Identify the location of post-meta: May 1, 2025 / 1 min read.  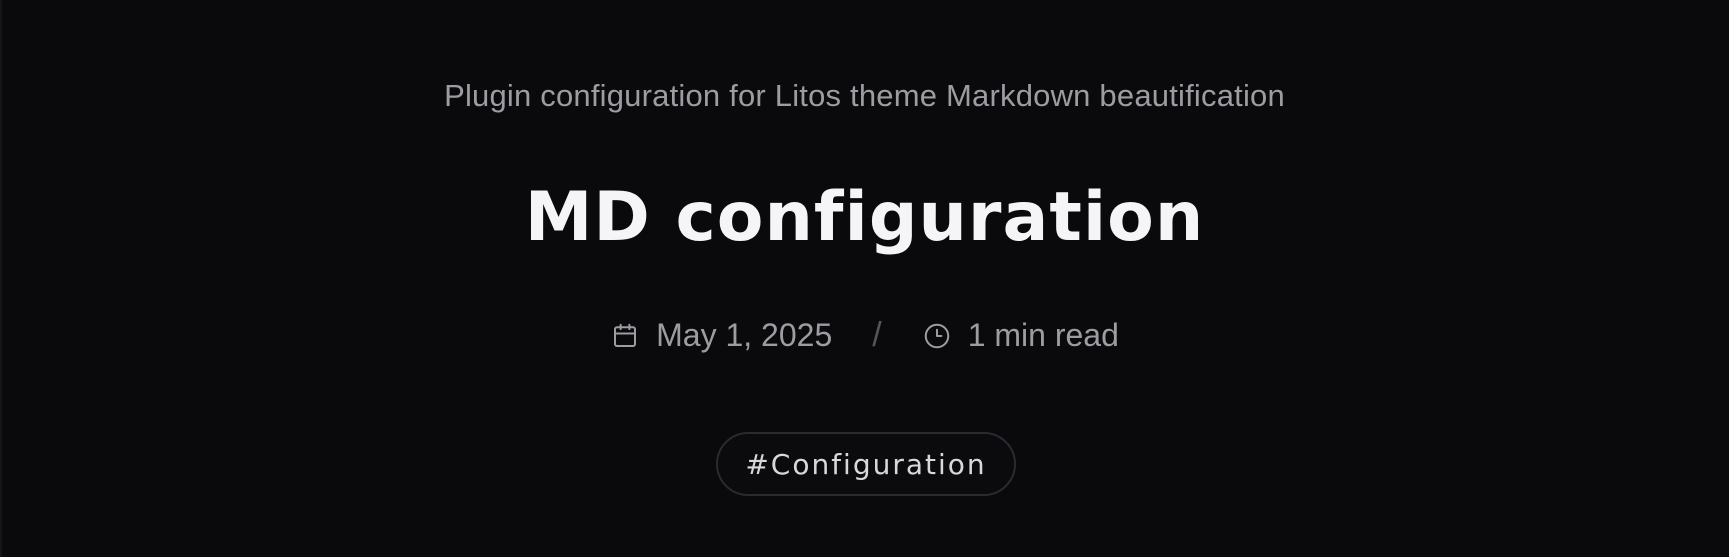
(864, 335).